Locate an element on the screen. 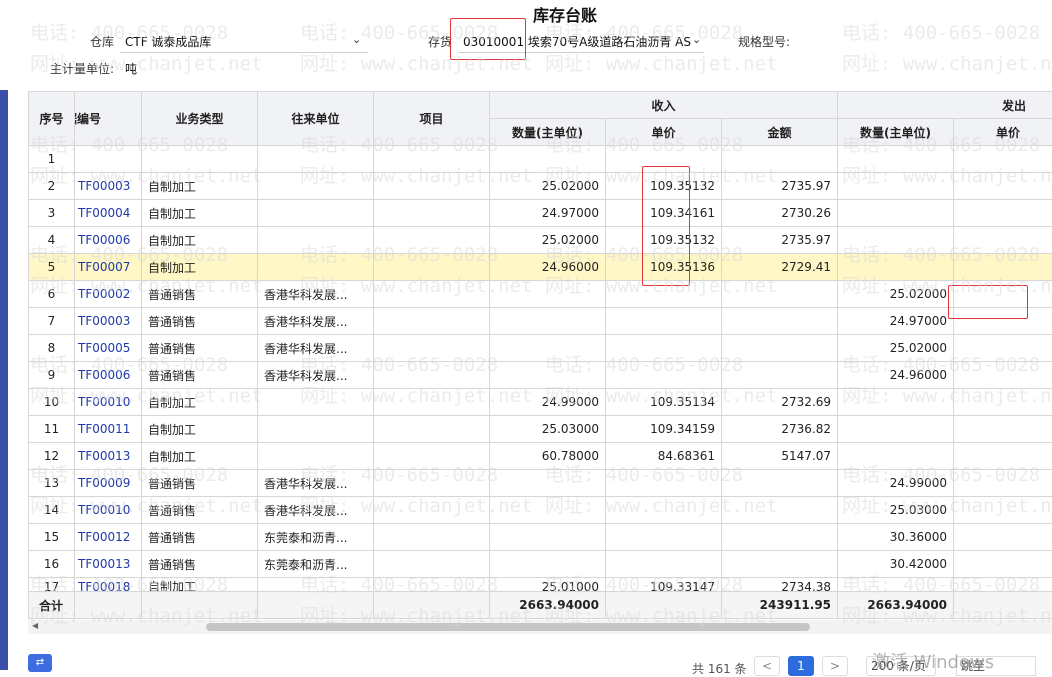  col-header-out-qty: 数量(主单位) is located at coordinates (896, 132).